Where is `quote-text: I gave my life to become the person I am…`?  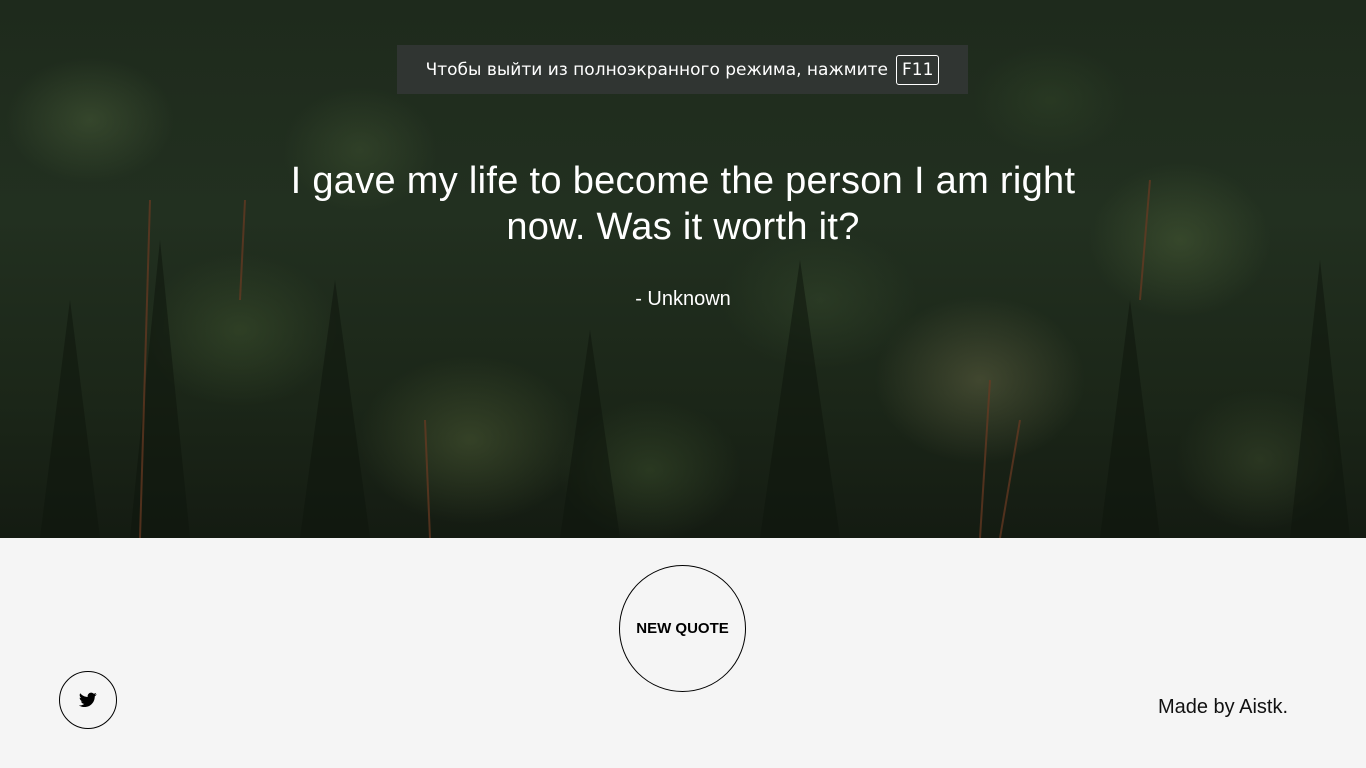
quote-text: I gave my life to become the person I am… is located at coordinates (683, 204).